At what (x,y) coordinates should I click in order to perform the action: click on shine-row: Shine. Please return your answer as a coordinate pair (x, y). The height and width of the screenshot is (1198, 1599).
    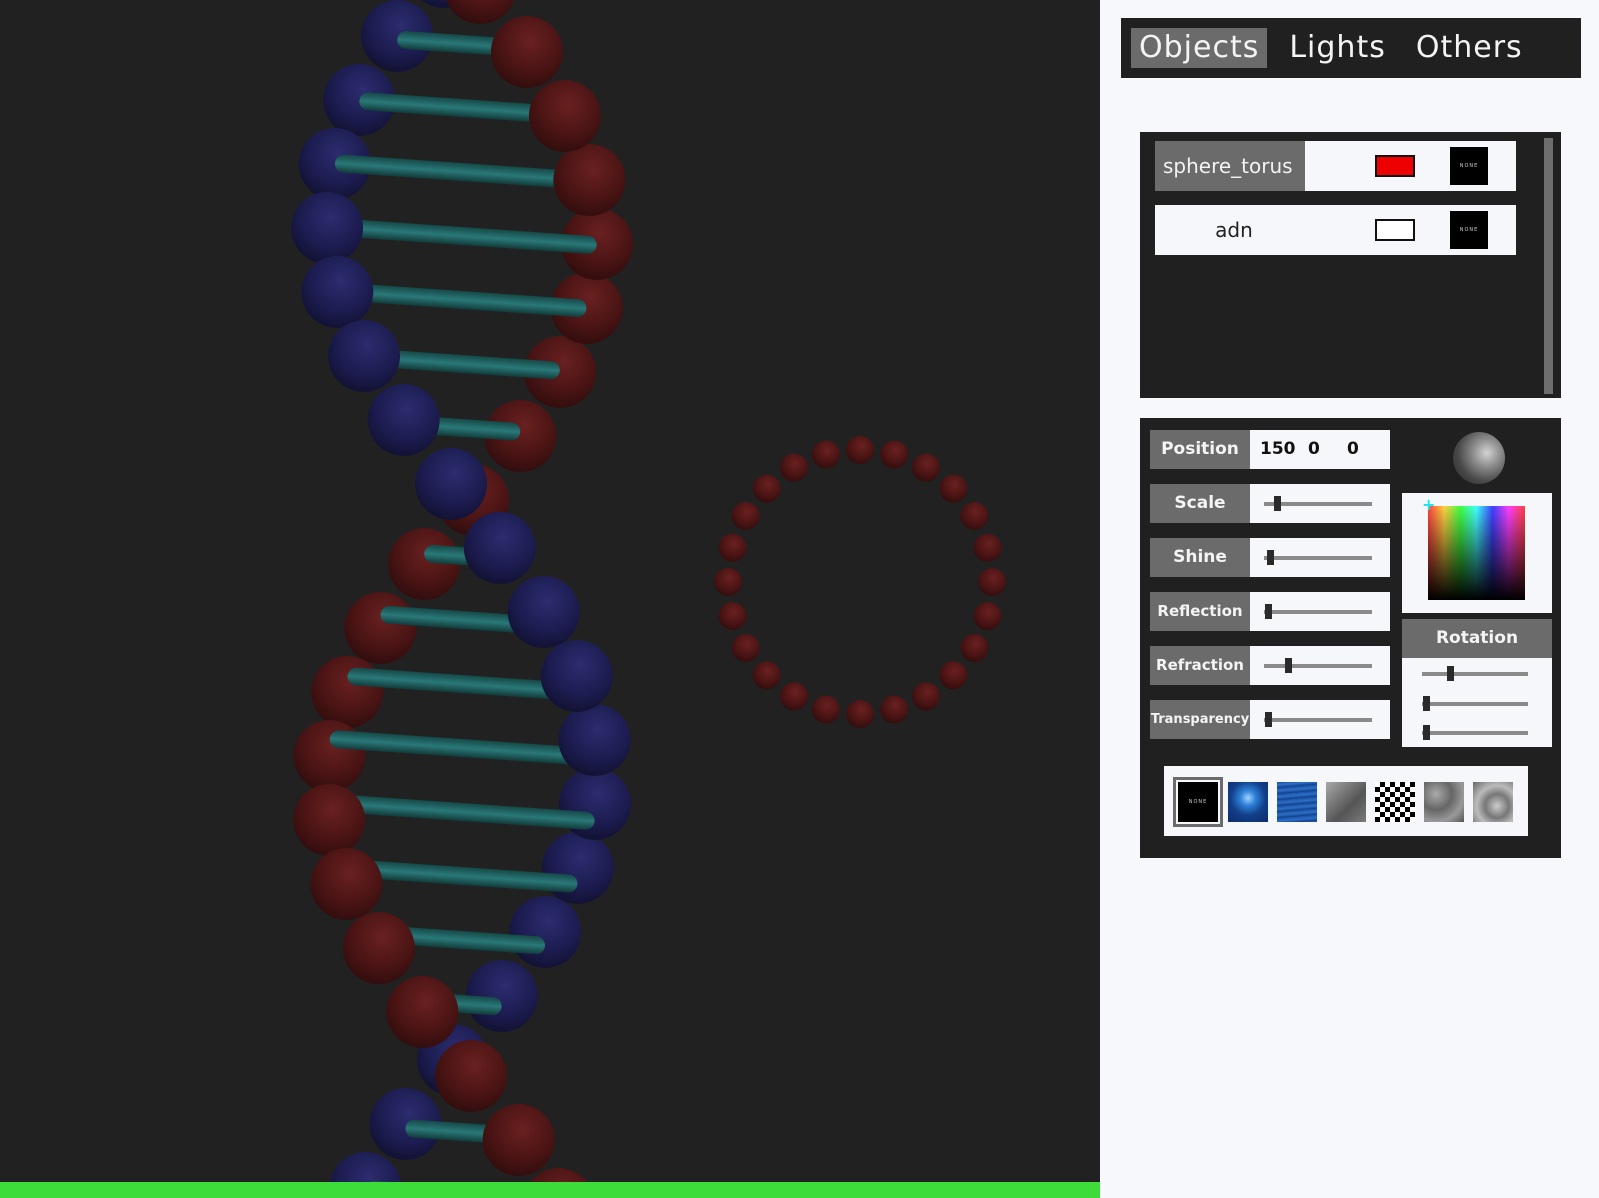
    Looking at the image, I should click on (1270, 557).